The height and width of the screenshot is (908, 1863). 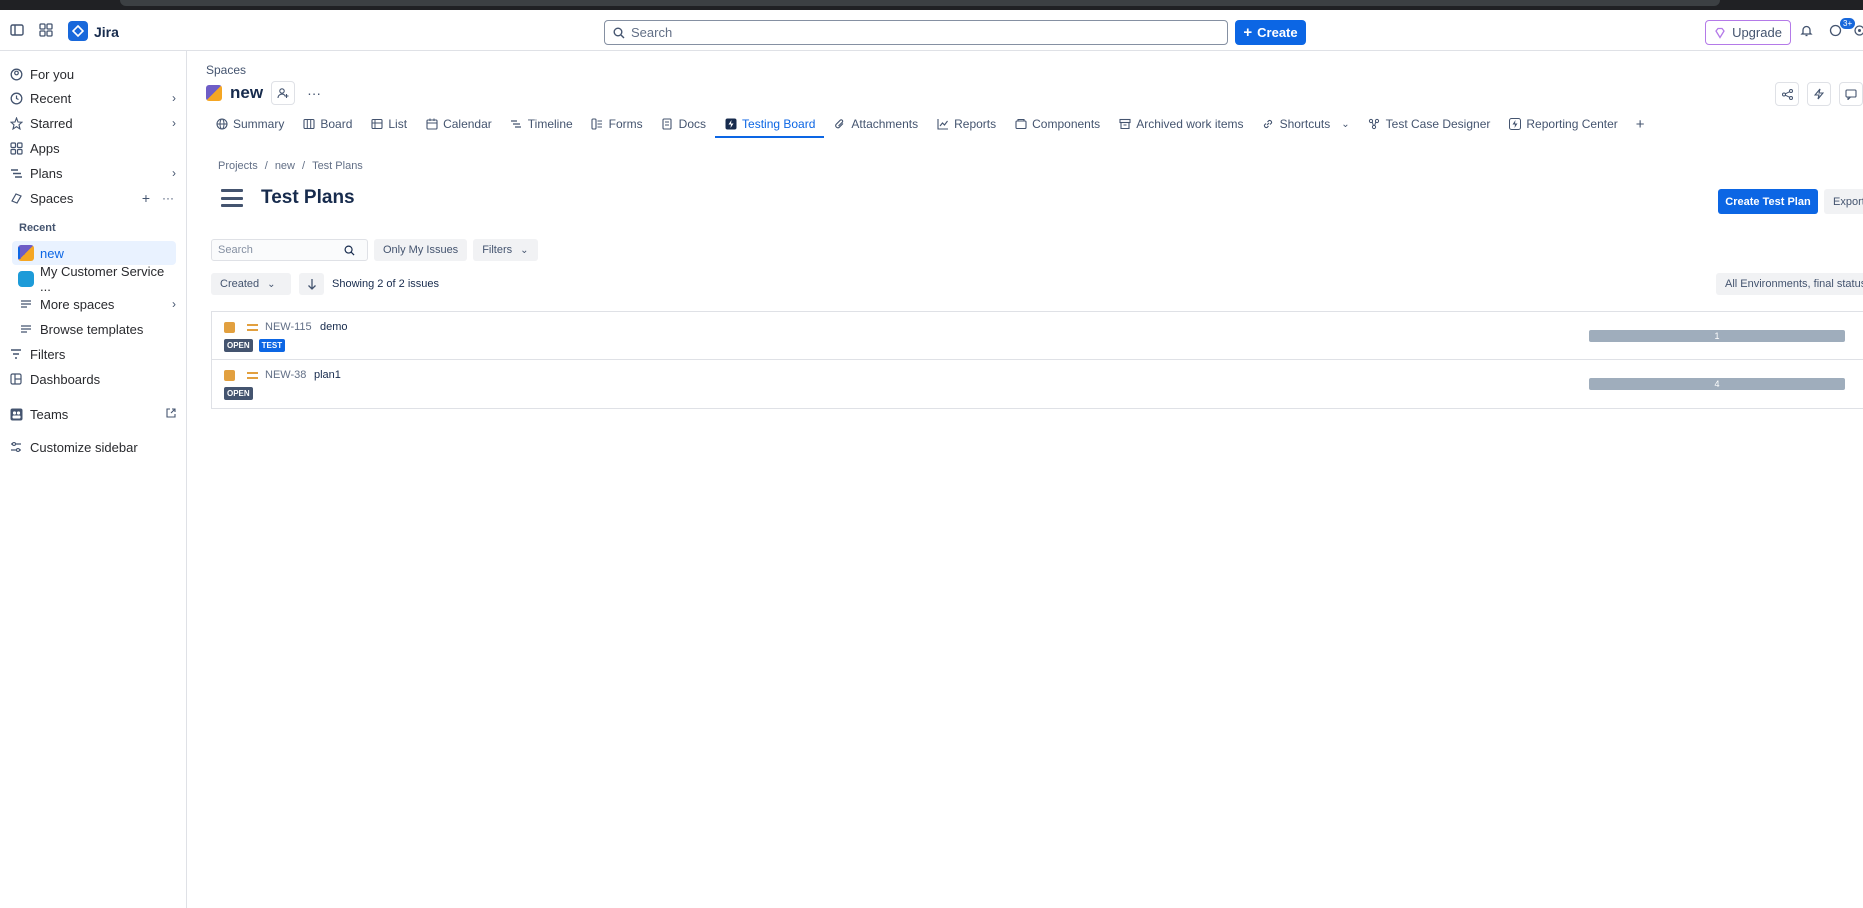 I want to click on chart-line-icon, so click(x=942, y=124).